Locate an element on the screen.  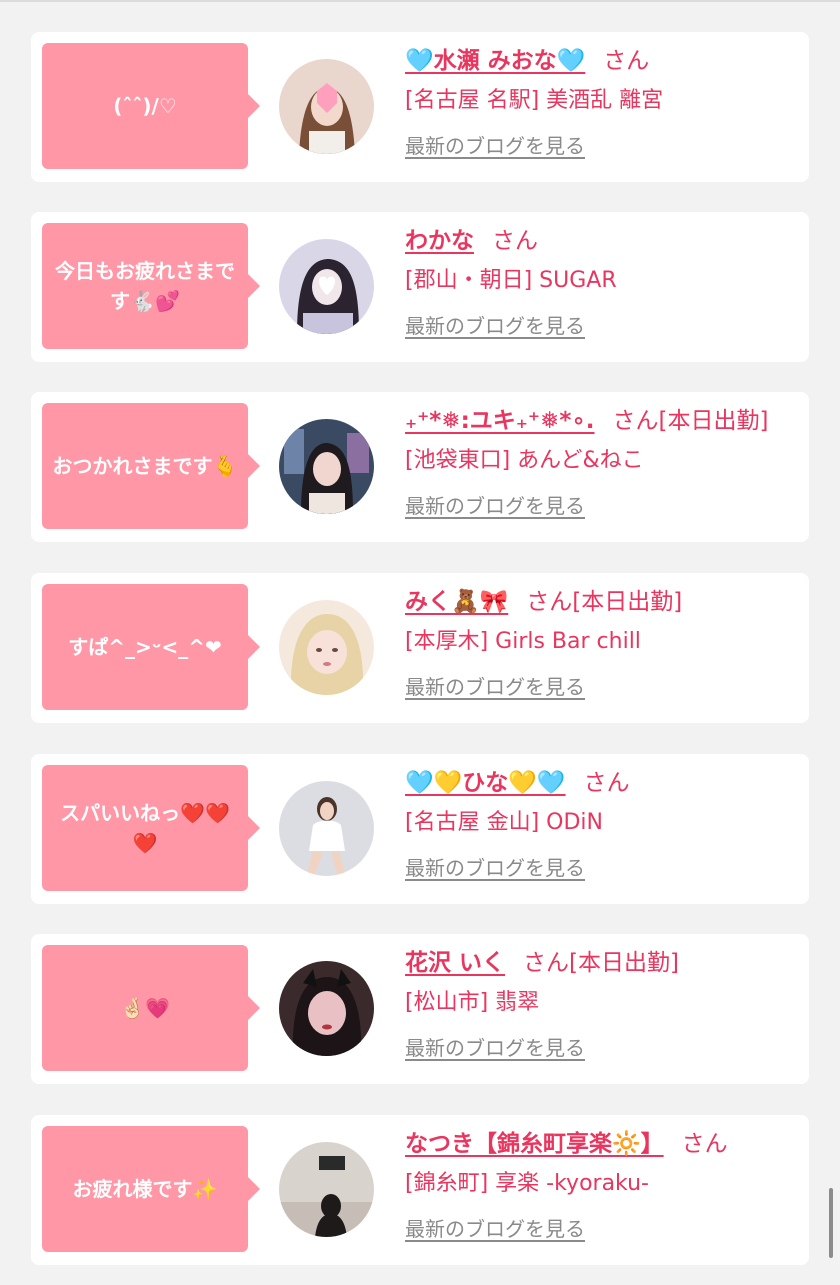
cast-name-link: わかな is located at coordinates (439, 241).